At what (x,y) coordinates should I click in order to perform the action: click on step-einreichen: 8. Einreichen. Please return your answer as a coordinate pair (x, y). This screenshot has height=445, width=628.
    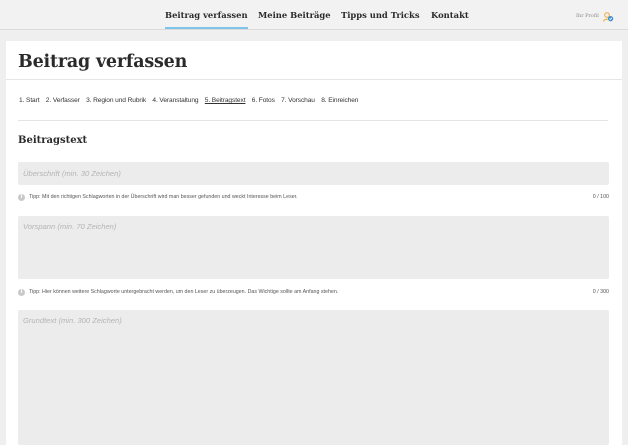
    Looking at the image, I should click on (339, 100).